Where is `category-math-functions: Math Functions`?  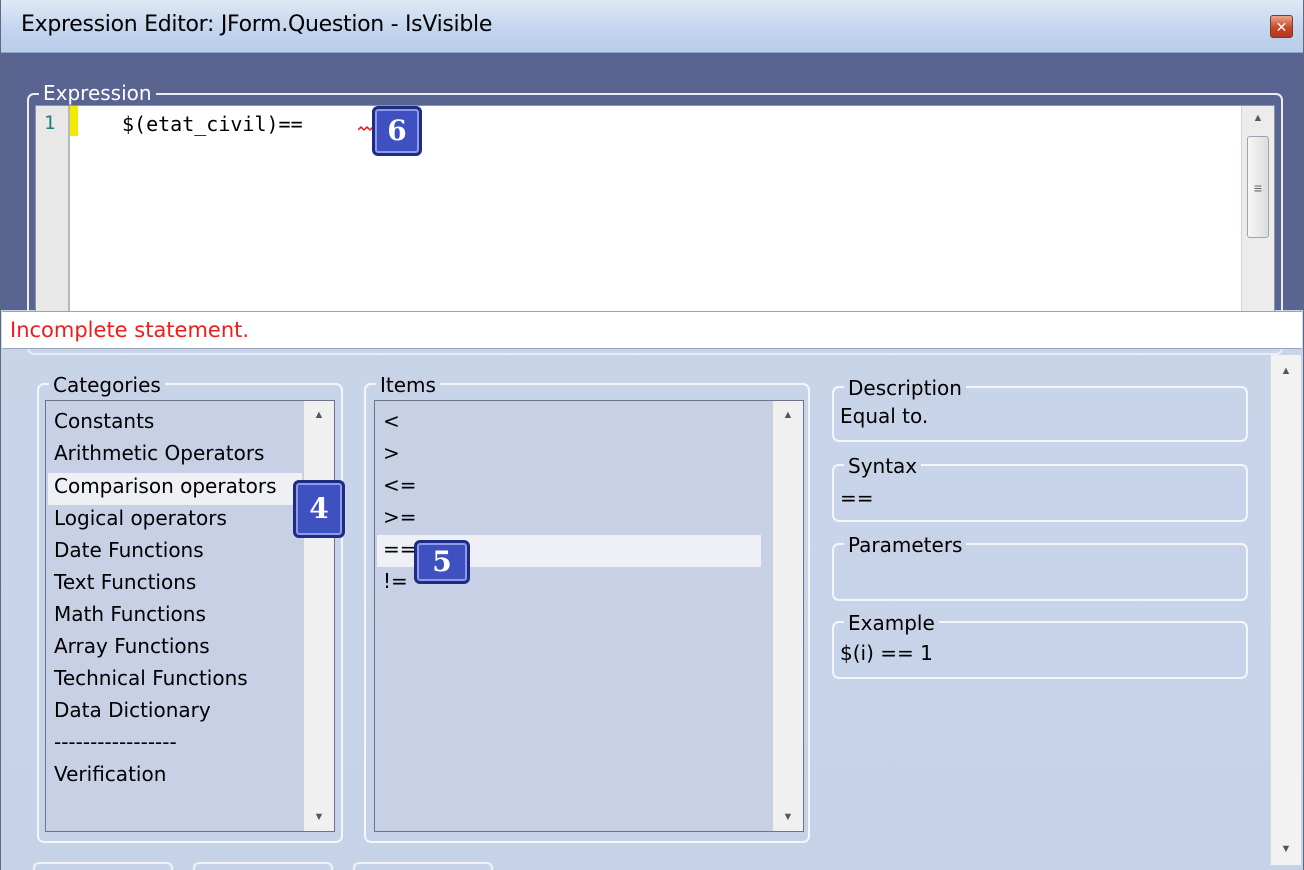
category-math-functions: Math Functions is located at coordinates (130, 614).